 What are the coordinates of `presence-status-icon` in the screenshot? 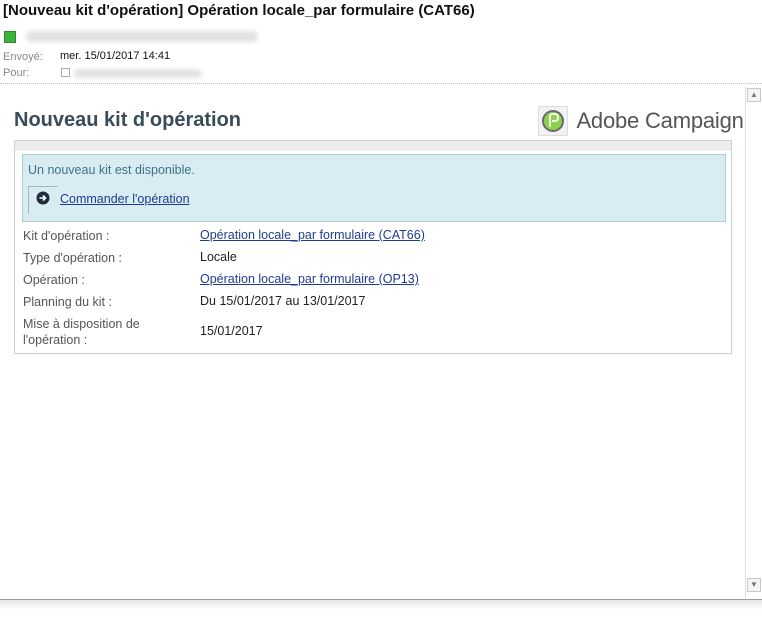 It's located at (10, 36).